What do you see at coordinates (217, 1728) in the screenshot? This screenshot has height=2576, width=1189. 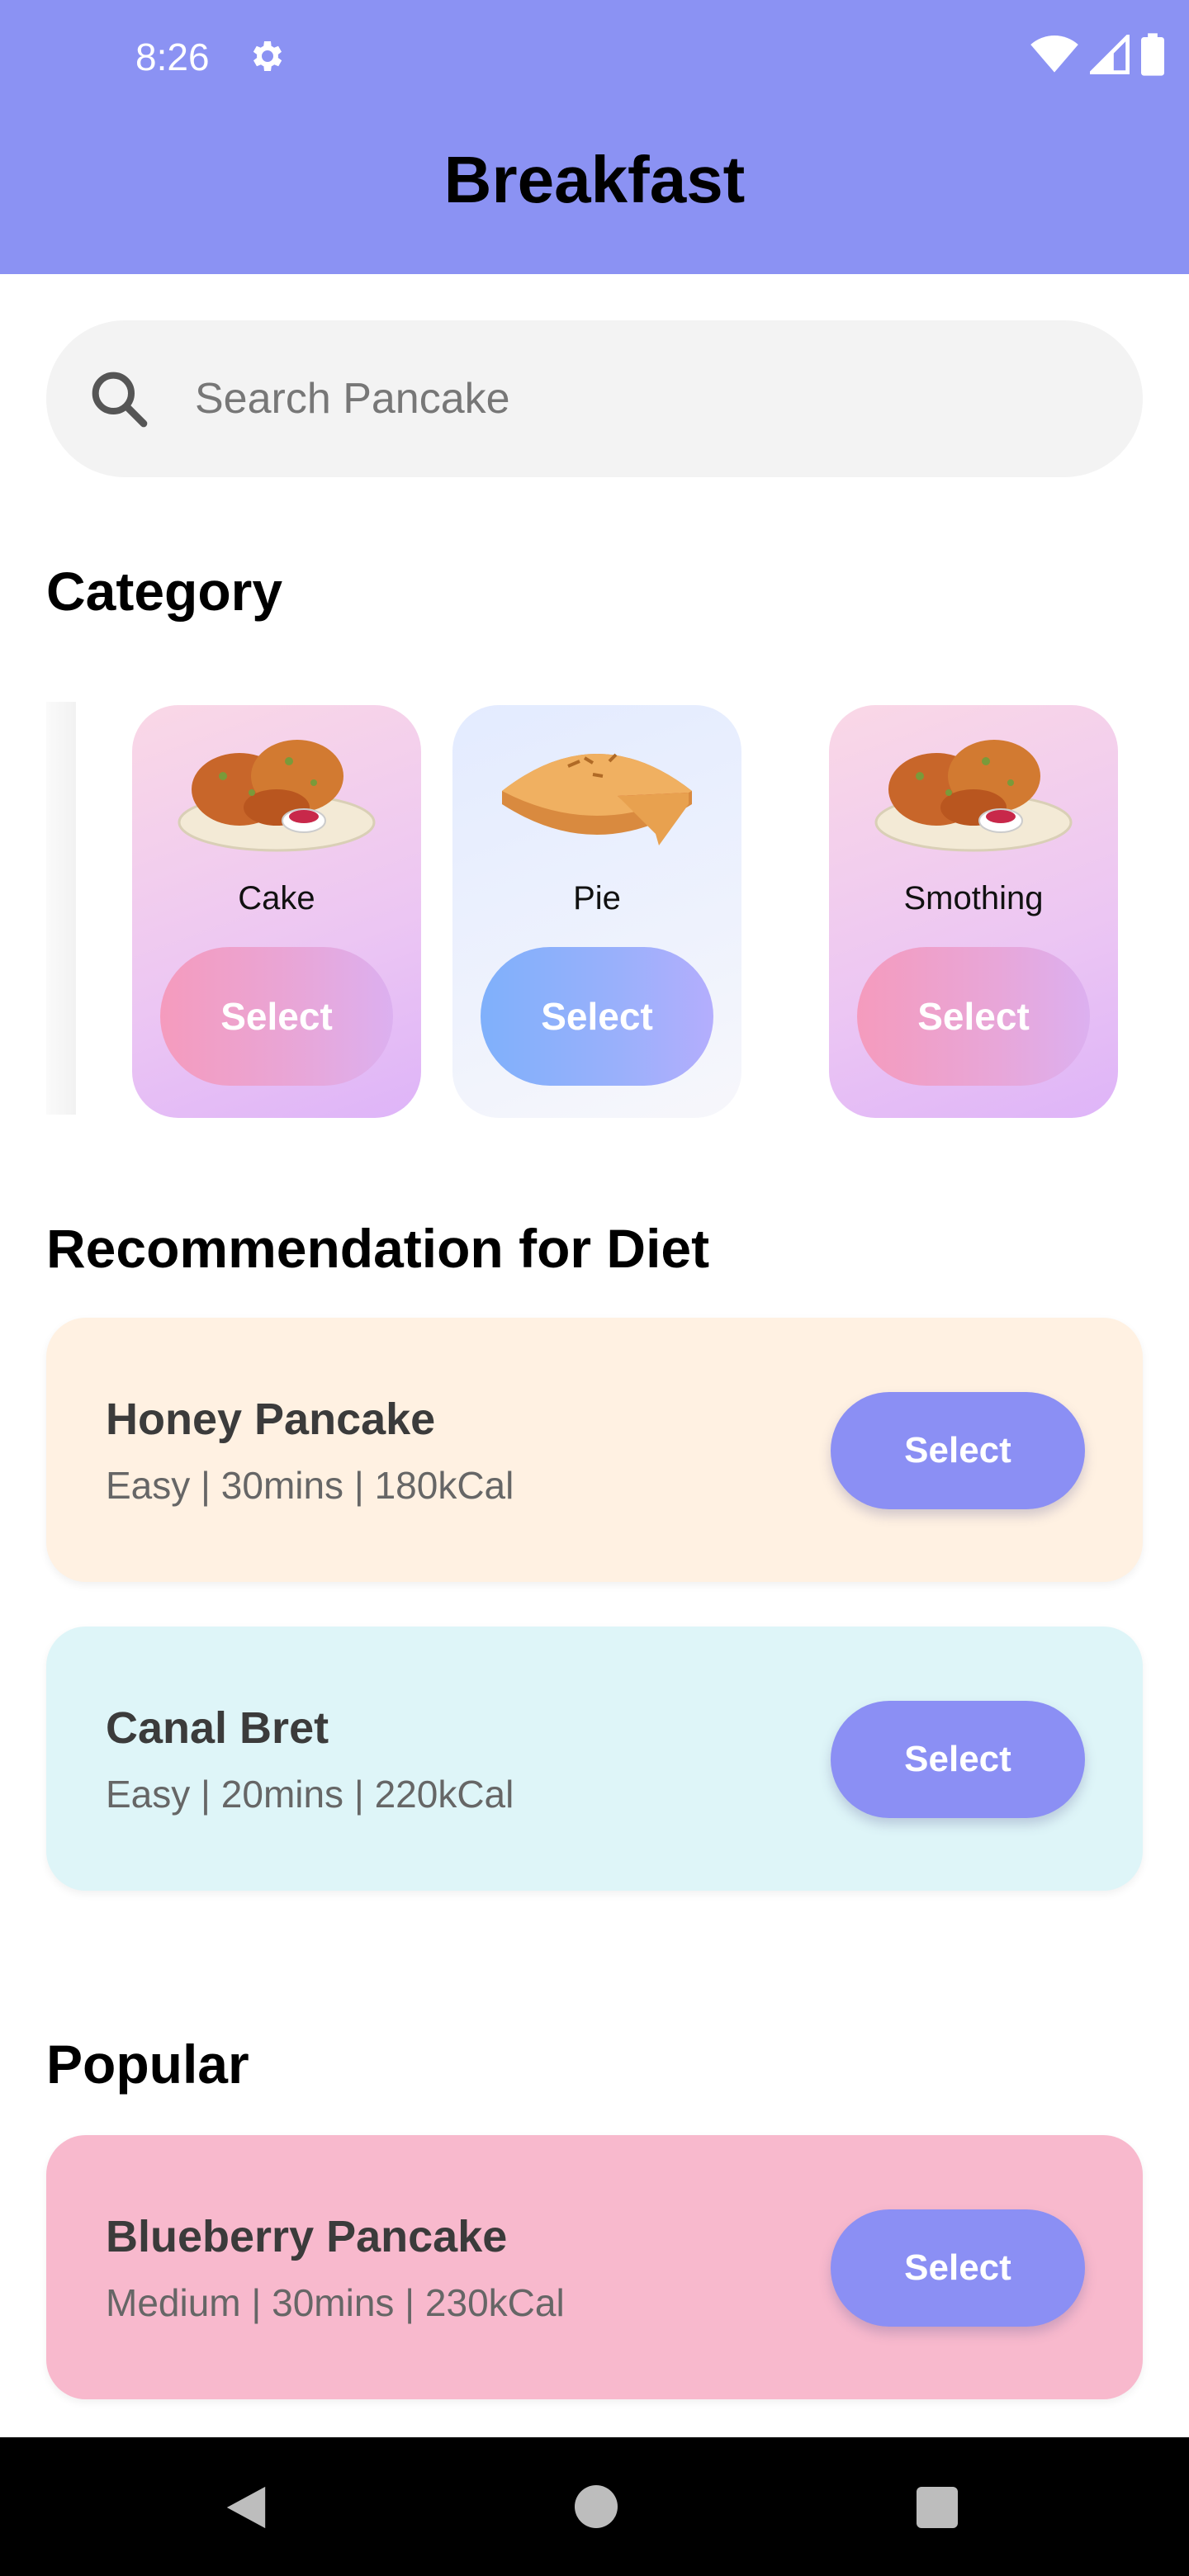 I see `diet-name: Canal Bret` at bounding box center [217, 1728].